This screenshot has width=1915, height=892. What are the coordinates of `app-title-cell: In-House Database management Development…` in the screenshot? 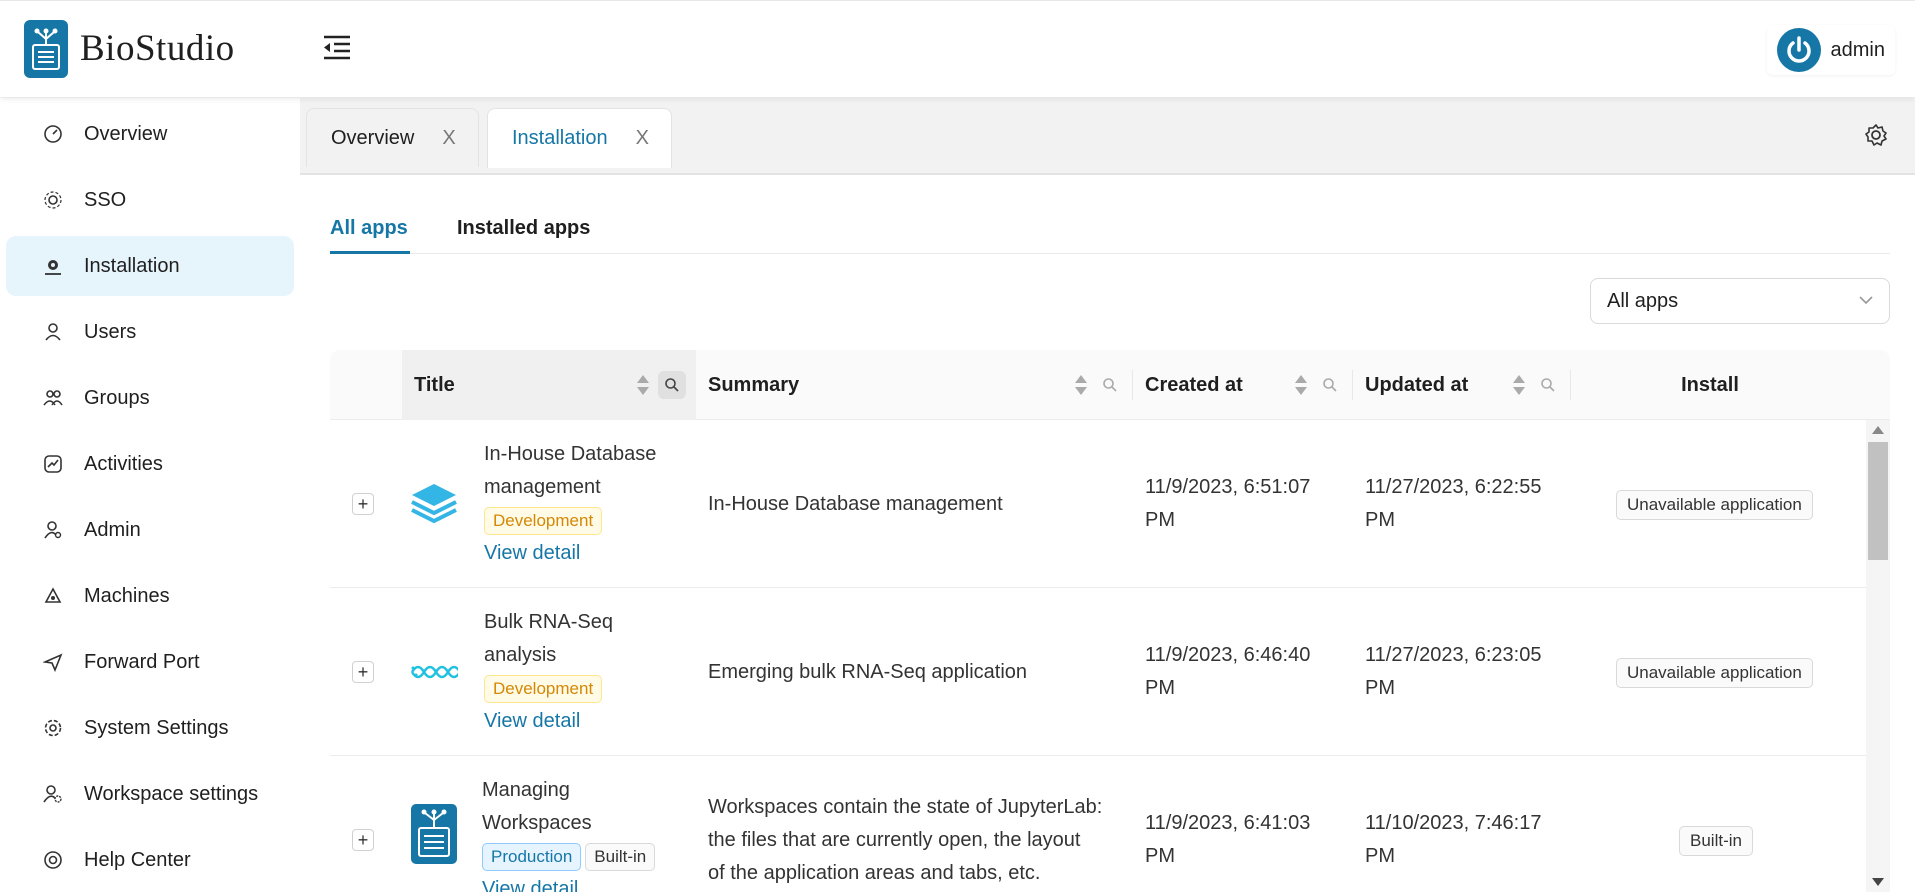 It's located at (589, 504).